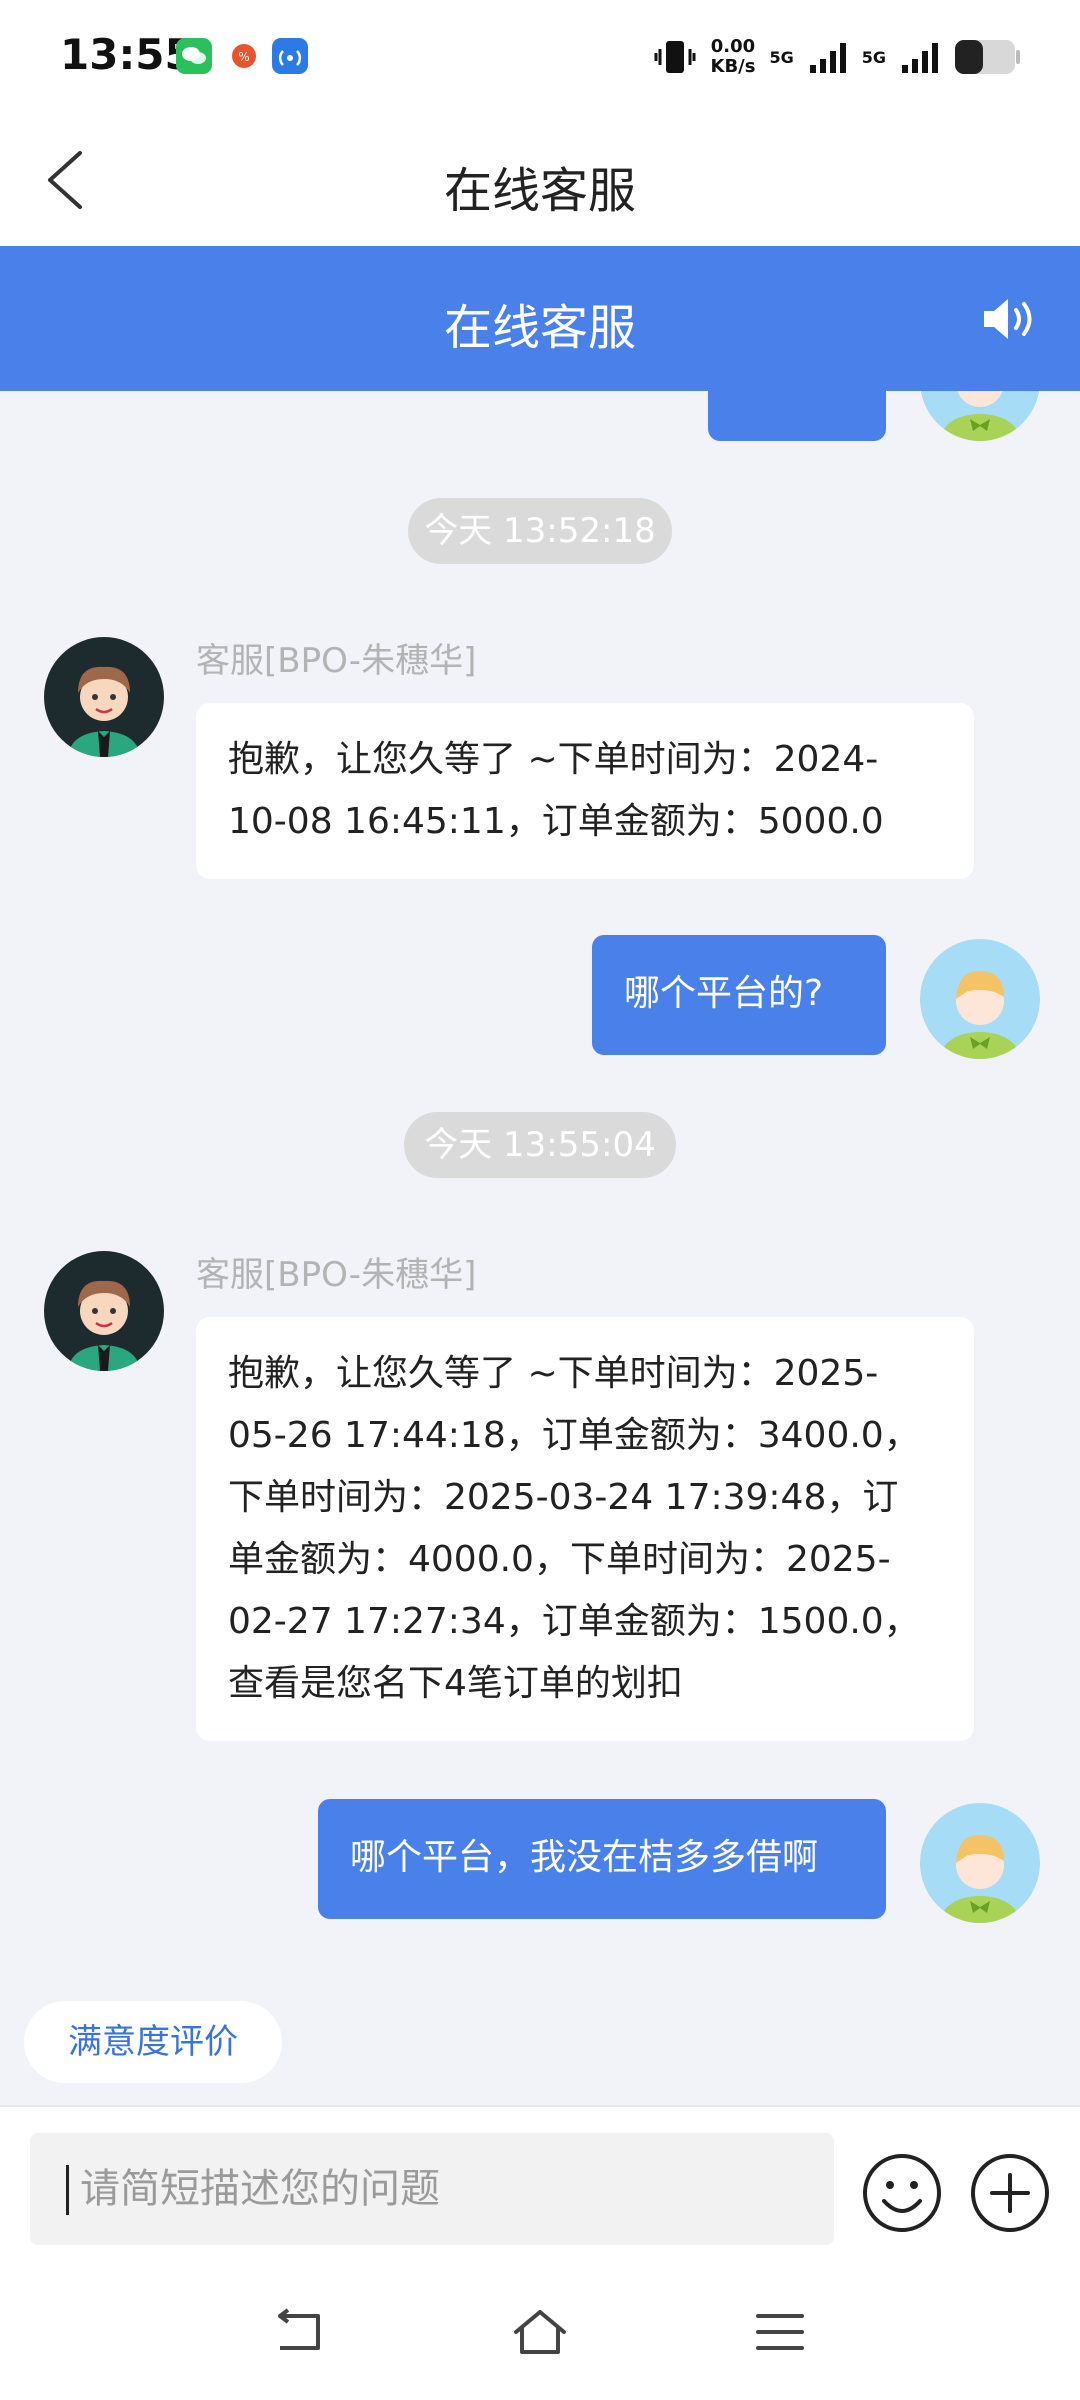 Image resolution: width=1080 pixels, height=2400 pixels. Describe the element at coordinates (540, 1145) in the screenshot. I see `timestamp: 今天 13:55:04` at that location.